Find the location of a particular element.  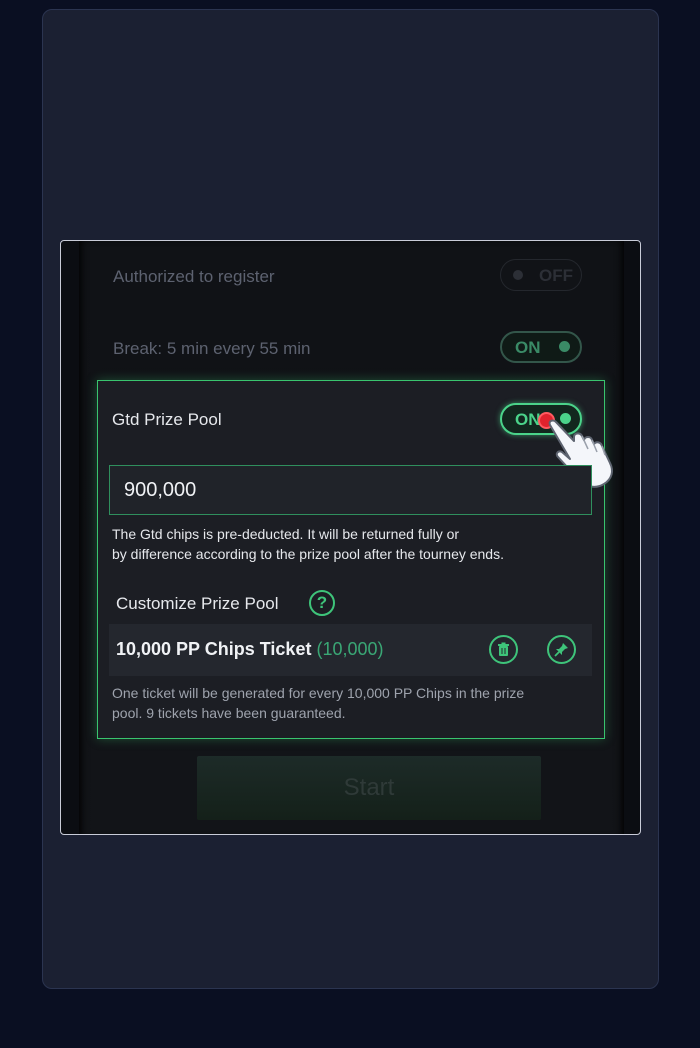

break-toggle: ON is located at coordinates (541, 347).